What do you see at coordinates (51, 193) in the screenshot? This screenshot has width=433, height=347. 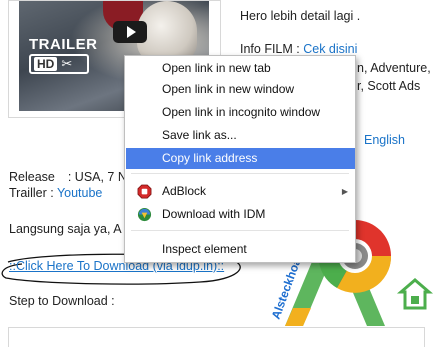 I see `trailer-colon: :` at bounding box center [51, 193].